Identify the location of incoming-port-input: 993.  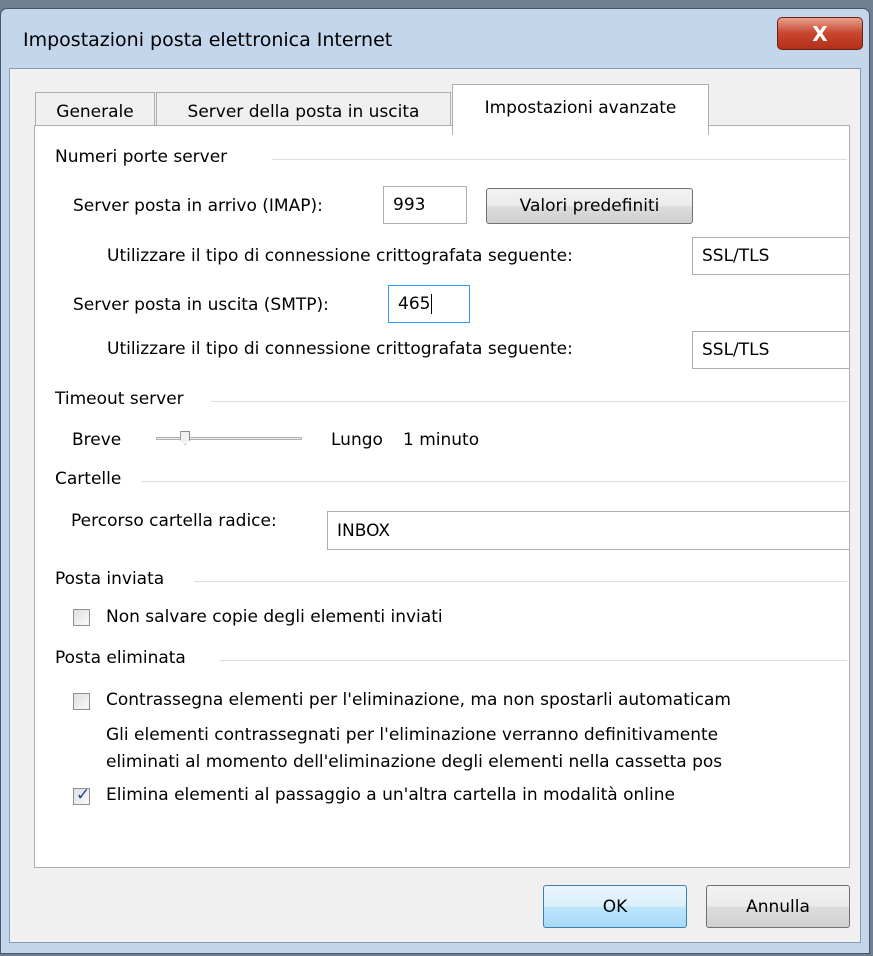
(425, 205).